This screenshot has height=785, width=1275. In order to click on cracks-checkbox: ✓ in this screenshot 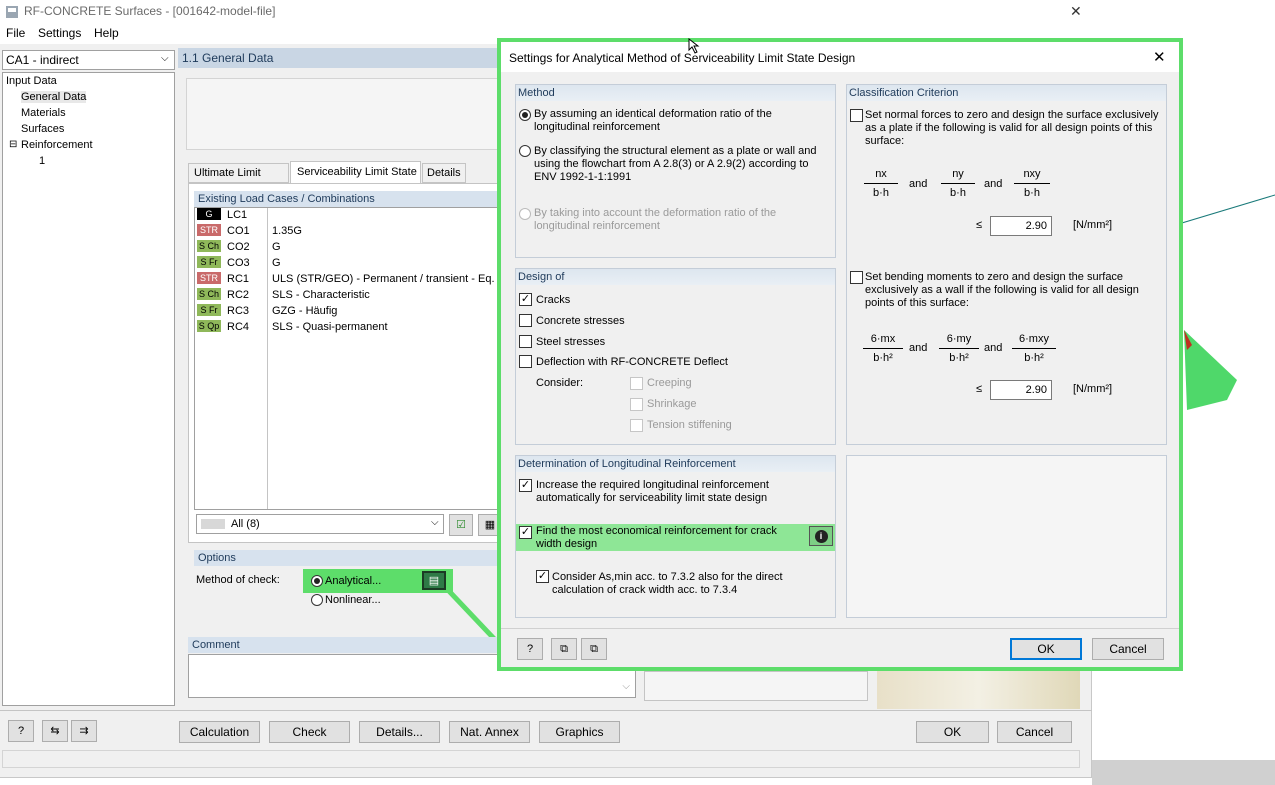, I will do `click(525, 299)`.